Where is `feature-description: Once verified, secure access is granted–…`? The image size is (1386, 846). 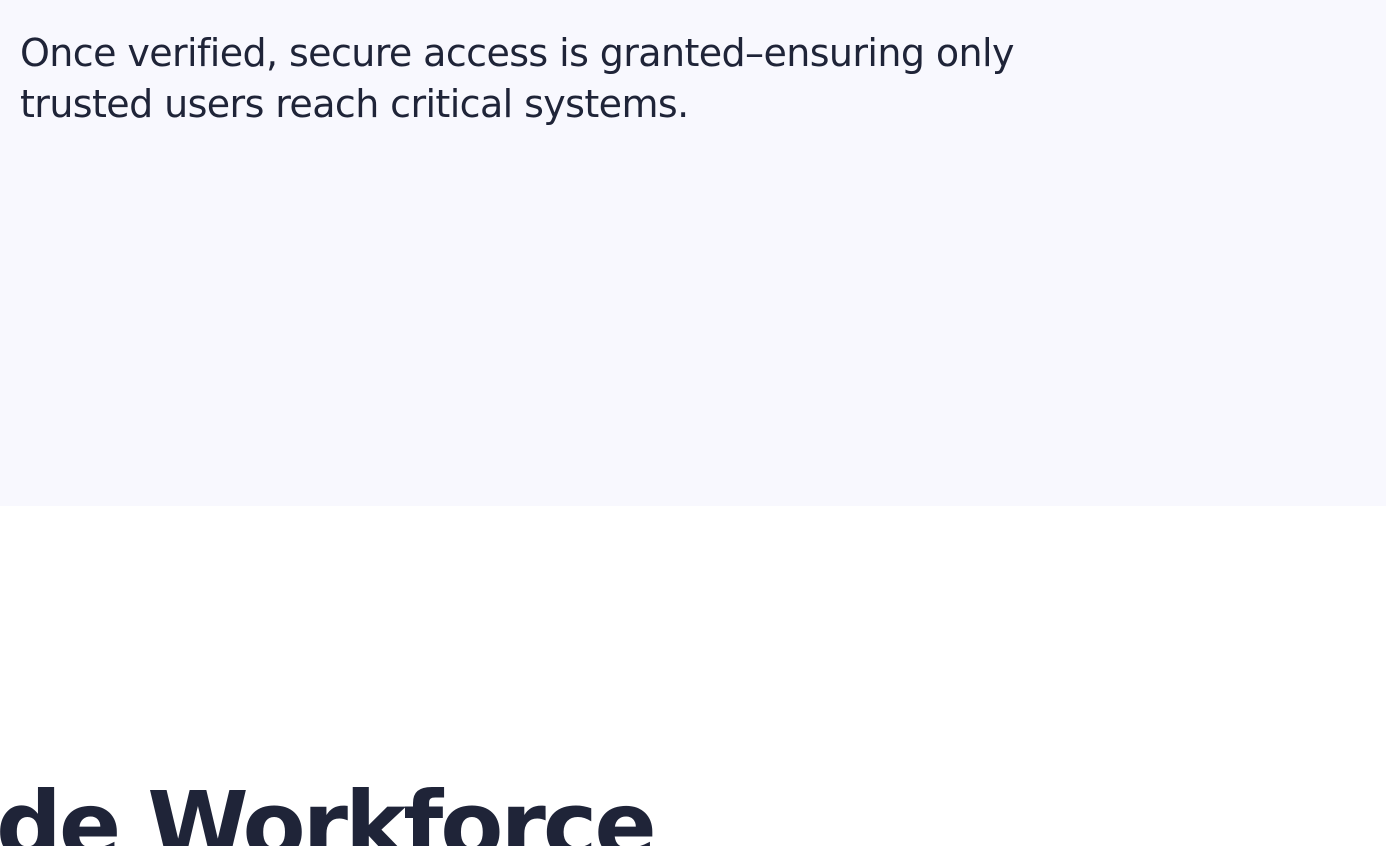
feature-description: Once verified, secure access is granted–… is located at coordinates (517, 78).